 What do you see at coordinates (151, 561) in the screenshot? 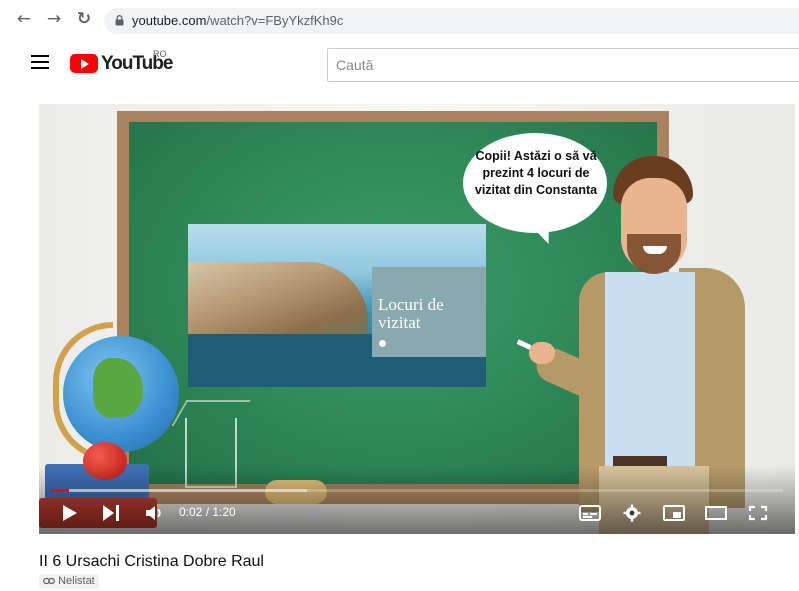
I see `video-title: II 6 Ursachi Cristina Dobre Raul` at bounding box center [151, 561].